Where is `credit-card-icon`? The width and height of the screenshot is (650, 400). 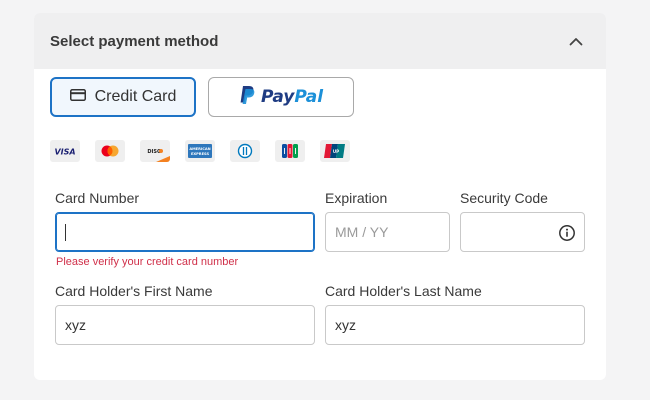 credit-card-icon is located at coordinates (77, 97).